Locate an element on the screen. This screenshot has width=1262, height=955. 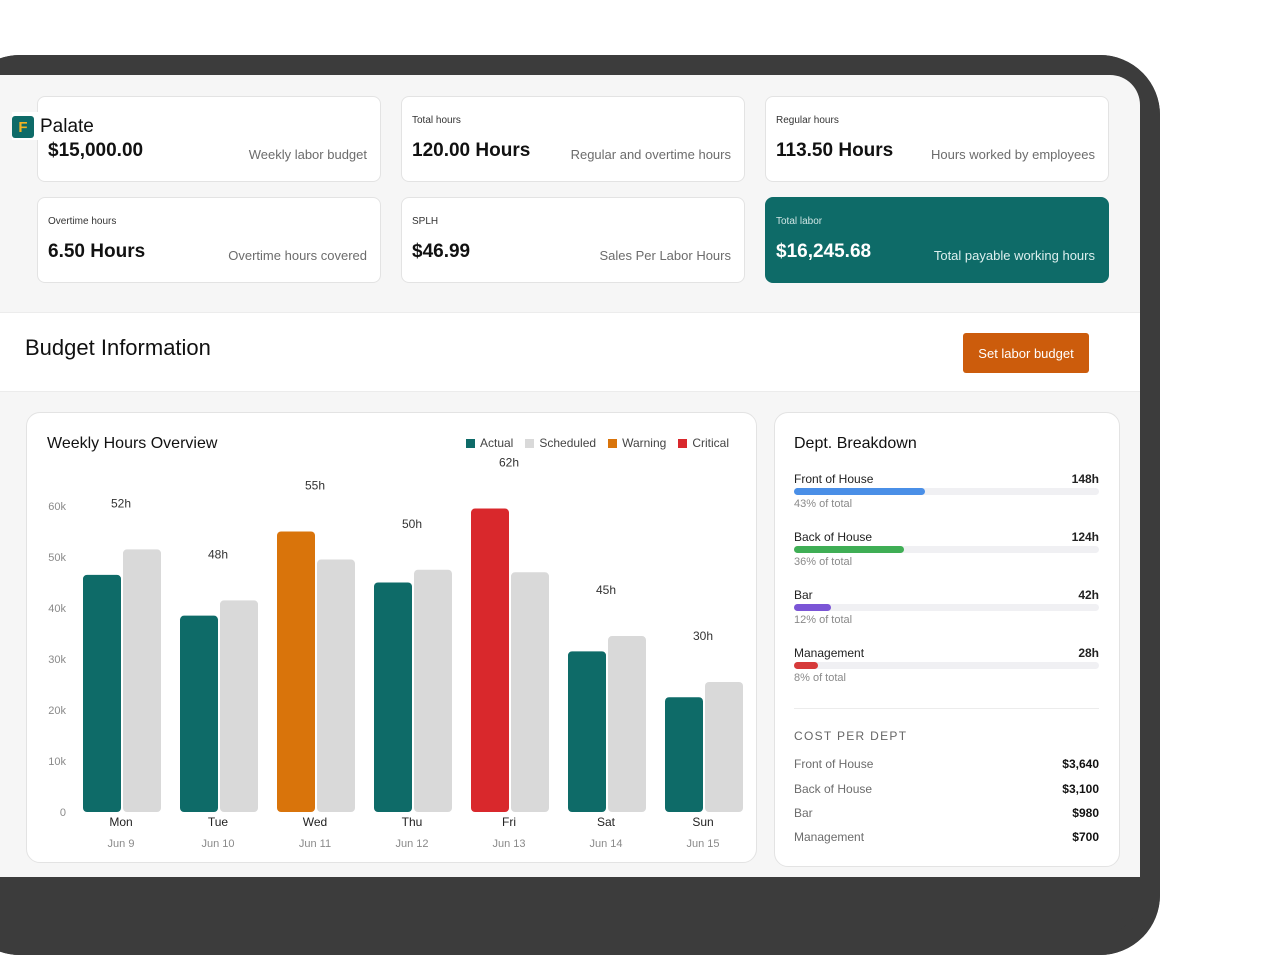
divider is located at coordinates (946, 708).